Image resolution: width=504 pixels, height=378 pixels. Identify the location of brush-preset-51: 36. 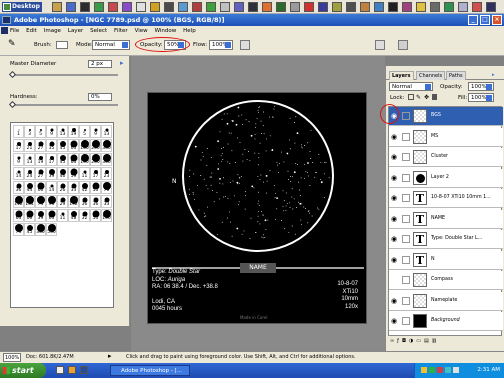
(84, 201).